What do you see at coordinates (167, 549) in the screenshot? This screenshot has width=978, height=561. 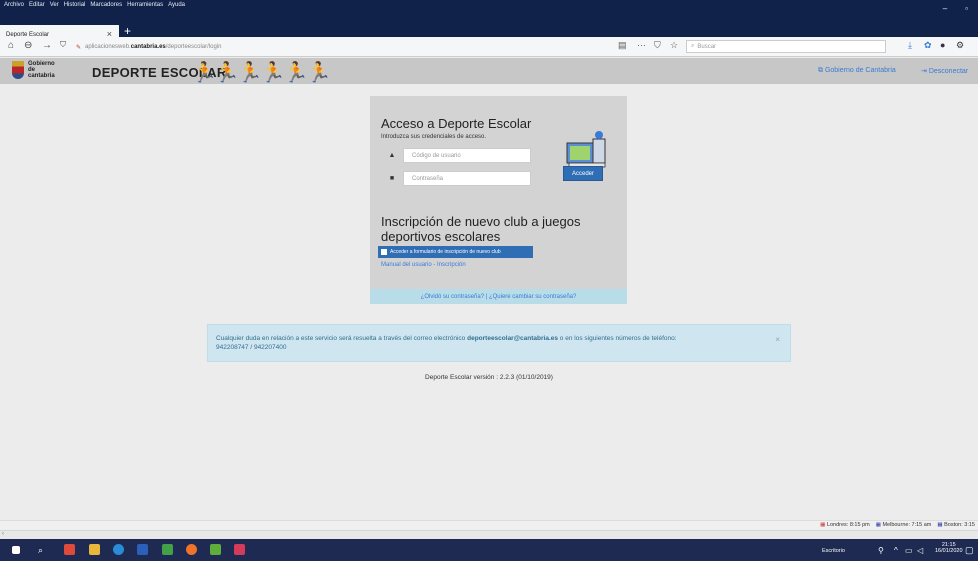 I see `app-icon-green` at bounding box center [167, 549].